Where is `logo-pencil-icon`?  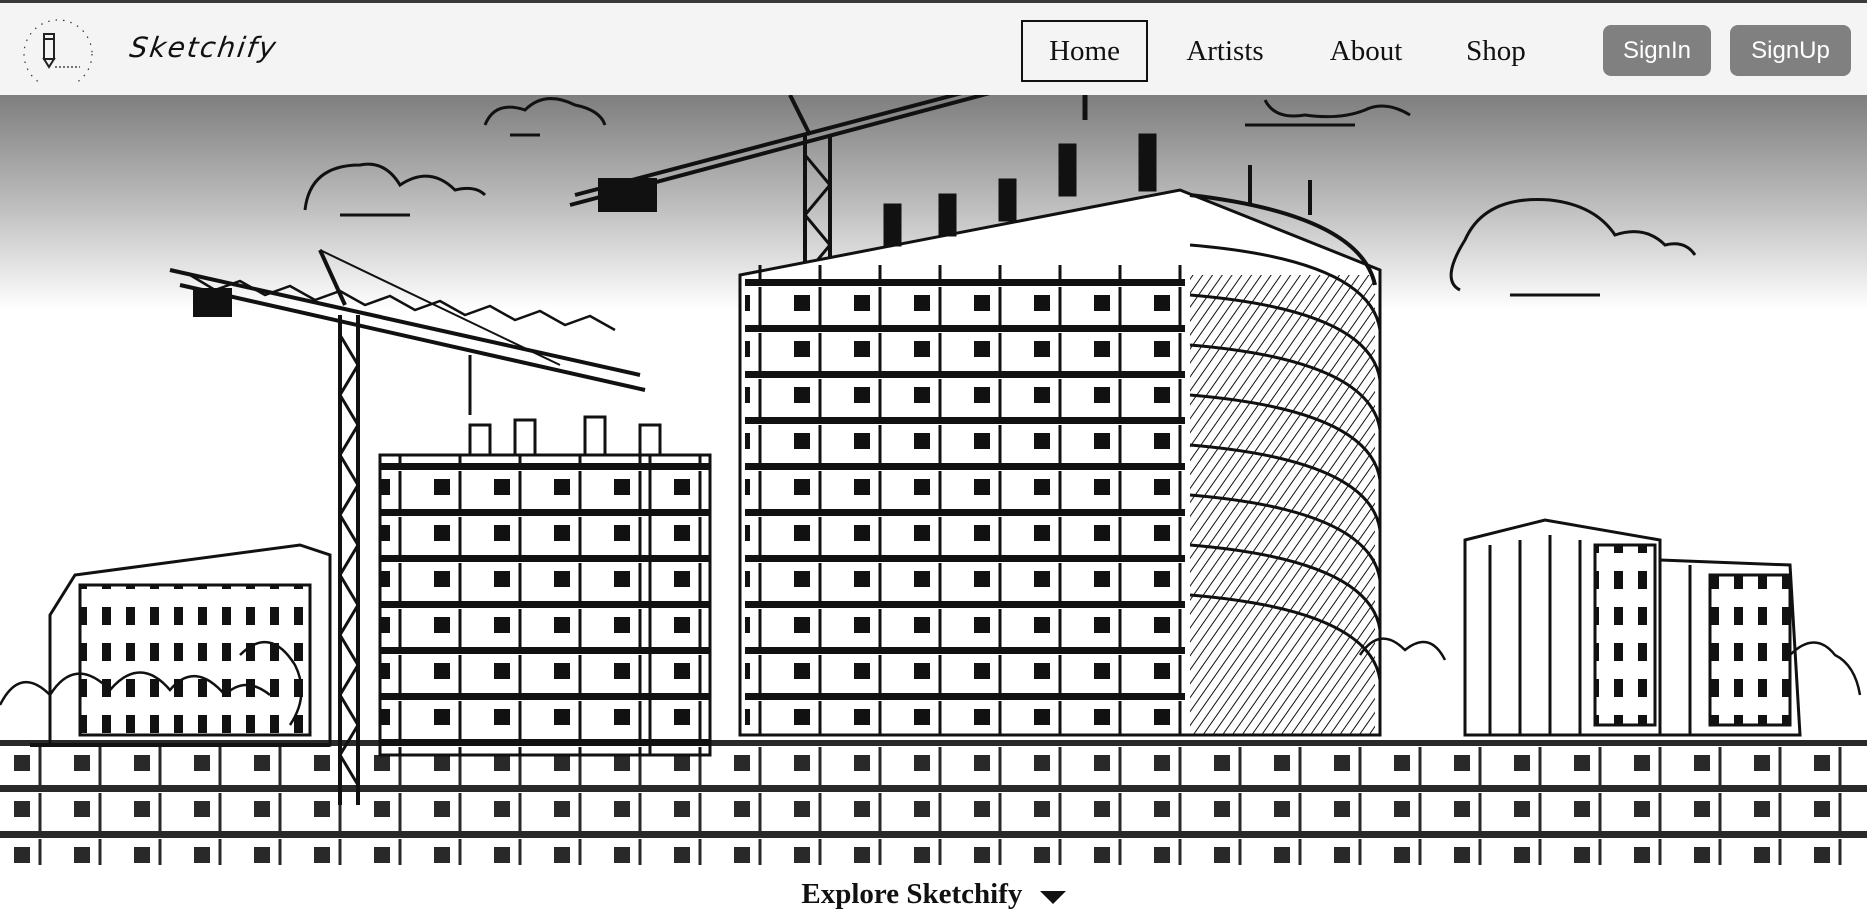
logo-pencil-icon is located at coordinates (69, 53).